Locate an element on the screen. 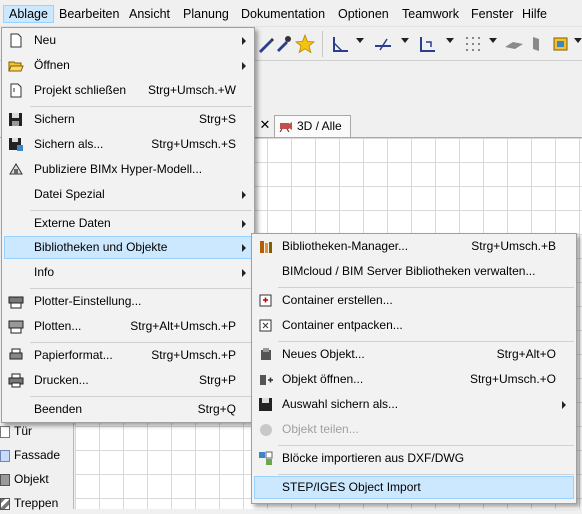 Image resolution: width=582 pixels, height=514 pixels. tab-3d-view: 3D / Alle is located at coordinates (312, 126).